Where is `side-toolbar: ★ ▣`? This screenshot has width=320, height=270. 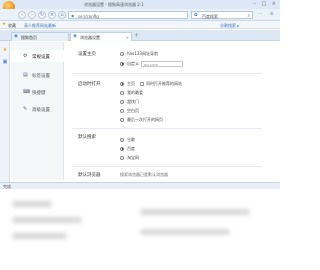 side-toolbar: ★ ▣ is located at coordinates (5, 111).